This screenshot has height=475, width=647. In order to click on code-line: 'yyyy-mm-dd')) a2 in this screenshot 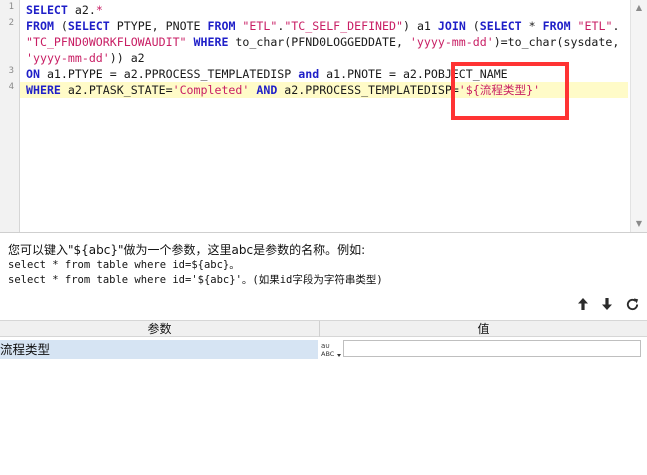, I will do `click(324, 58)`.